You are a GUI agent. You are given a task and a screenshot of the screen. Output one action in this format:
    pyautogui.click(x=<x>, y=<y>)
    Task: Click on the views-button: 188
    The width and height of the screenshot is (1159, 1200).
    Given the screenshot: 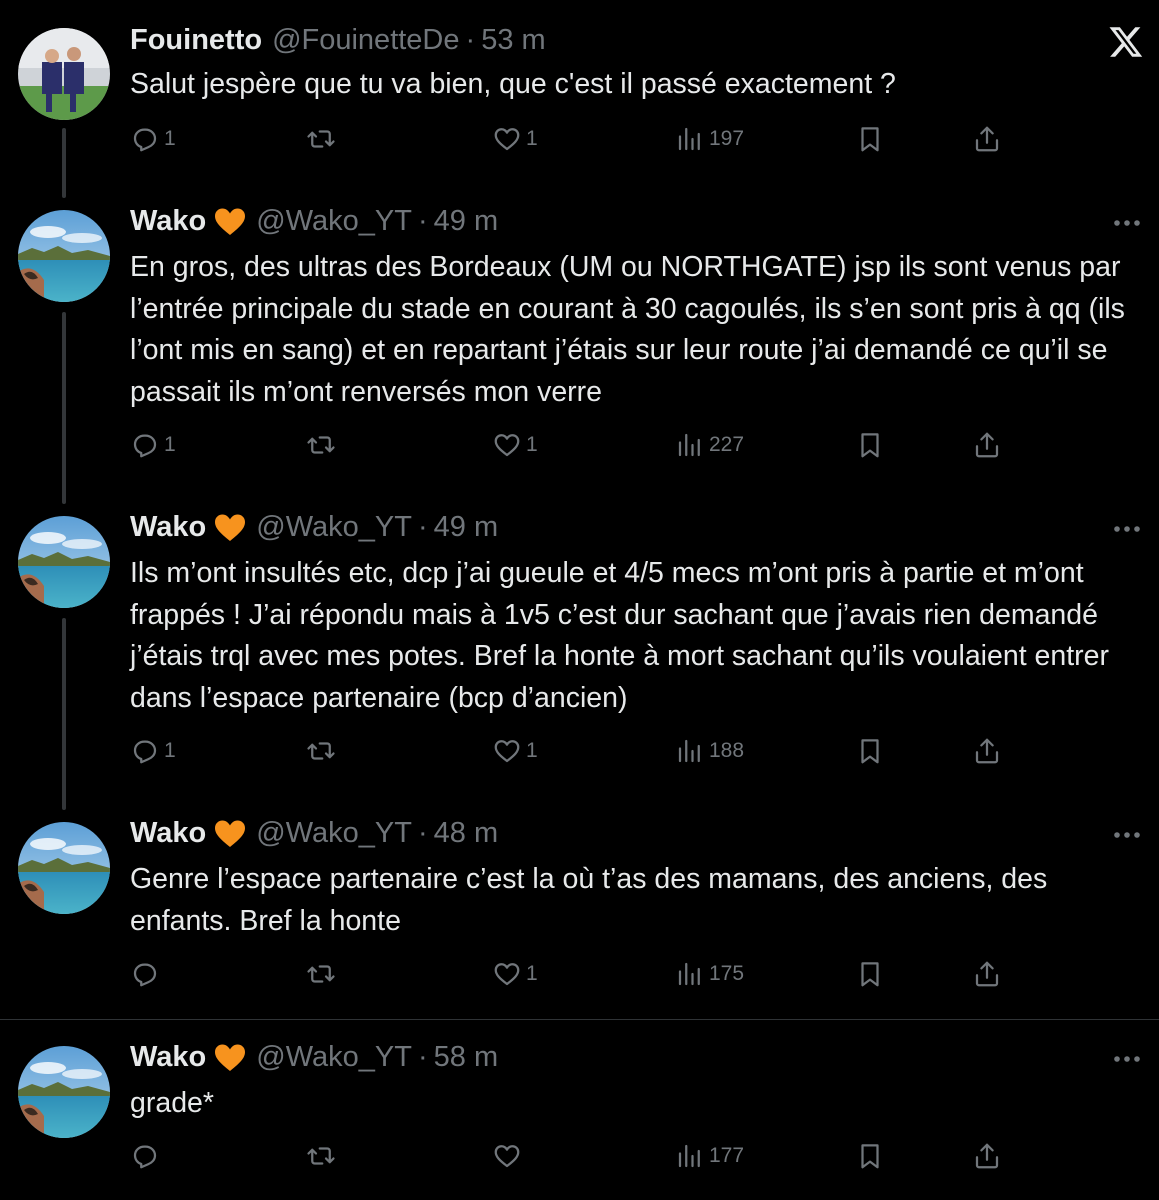 What is the action you would take?
    pyautogui.click(x=709, y=751)
    